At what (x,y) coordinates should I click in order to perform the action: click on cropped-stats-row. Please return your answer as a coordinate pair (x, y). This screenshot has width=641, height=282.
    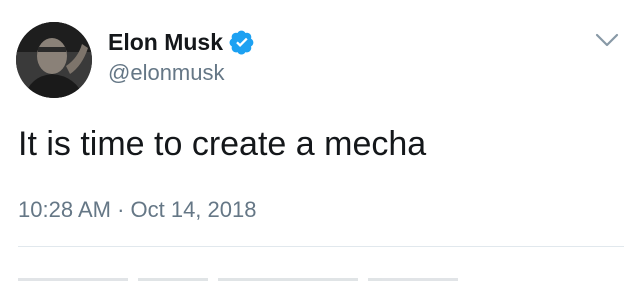
    Looking at the image, I should click on (321, 278).